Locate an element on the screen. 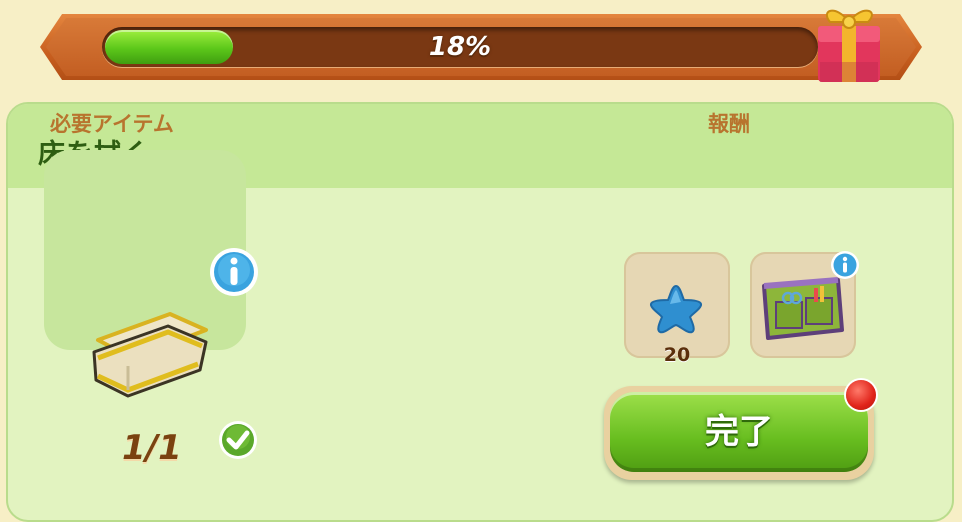  complete-button-label: 完了 is located at coordinates (739, 432).